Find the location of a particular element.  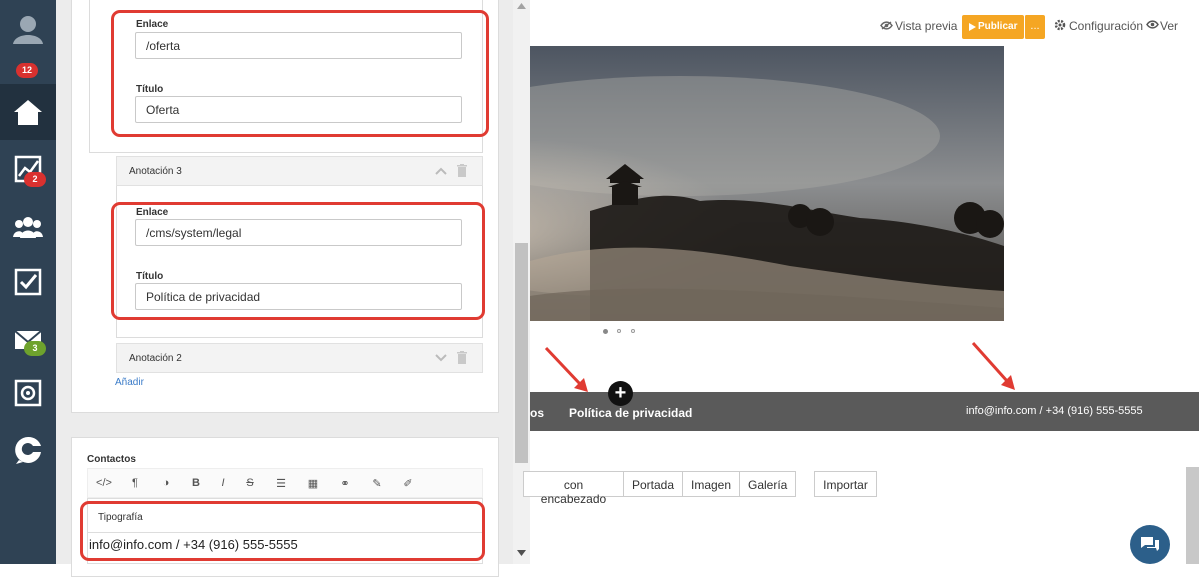

nav-analytics: 2 is located at coordinates (28, 169).